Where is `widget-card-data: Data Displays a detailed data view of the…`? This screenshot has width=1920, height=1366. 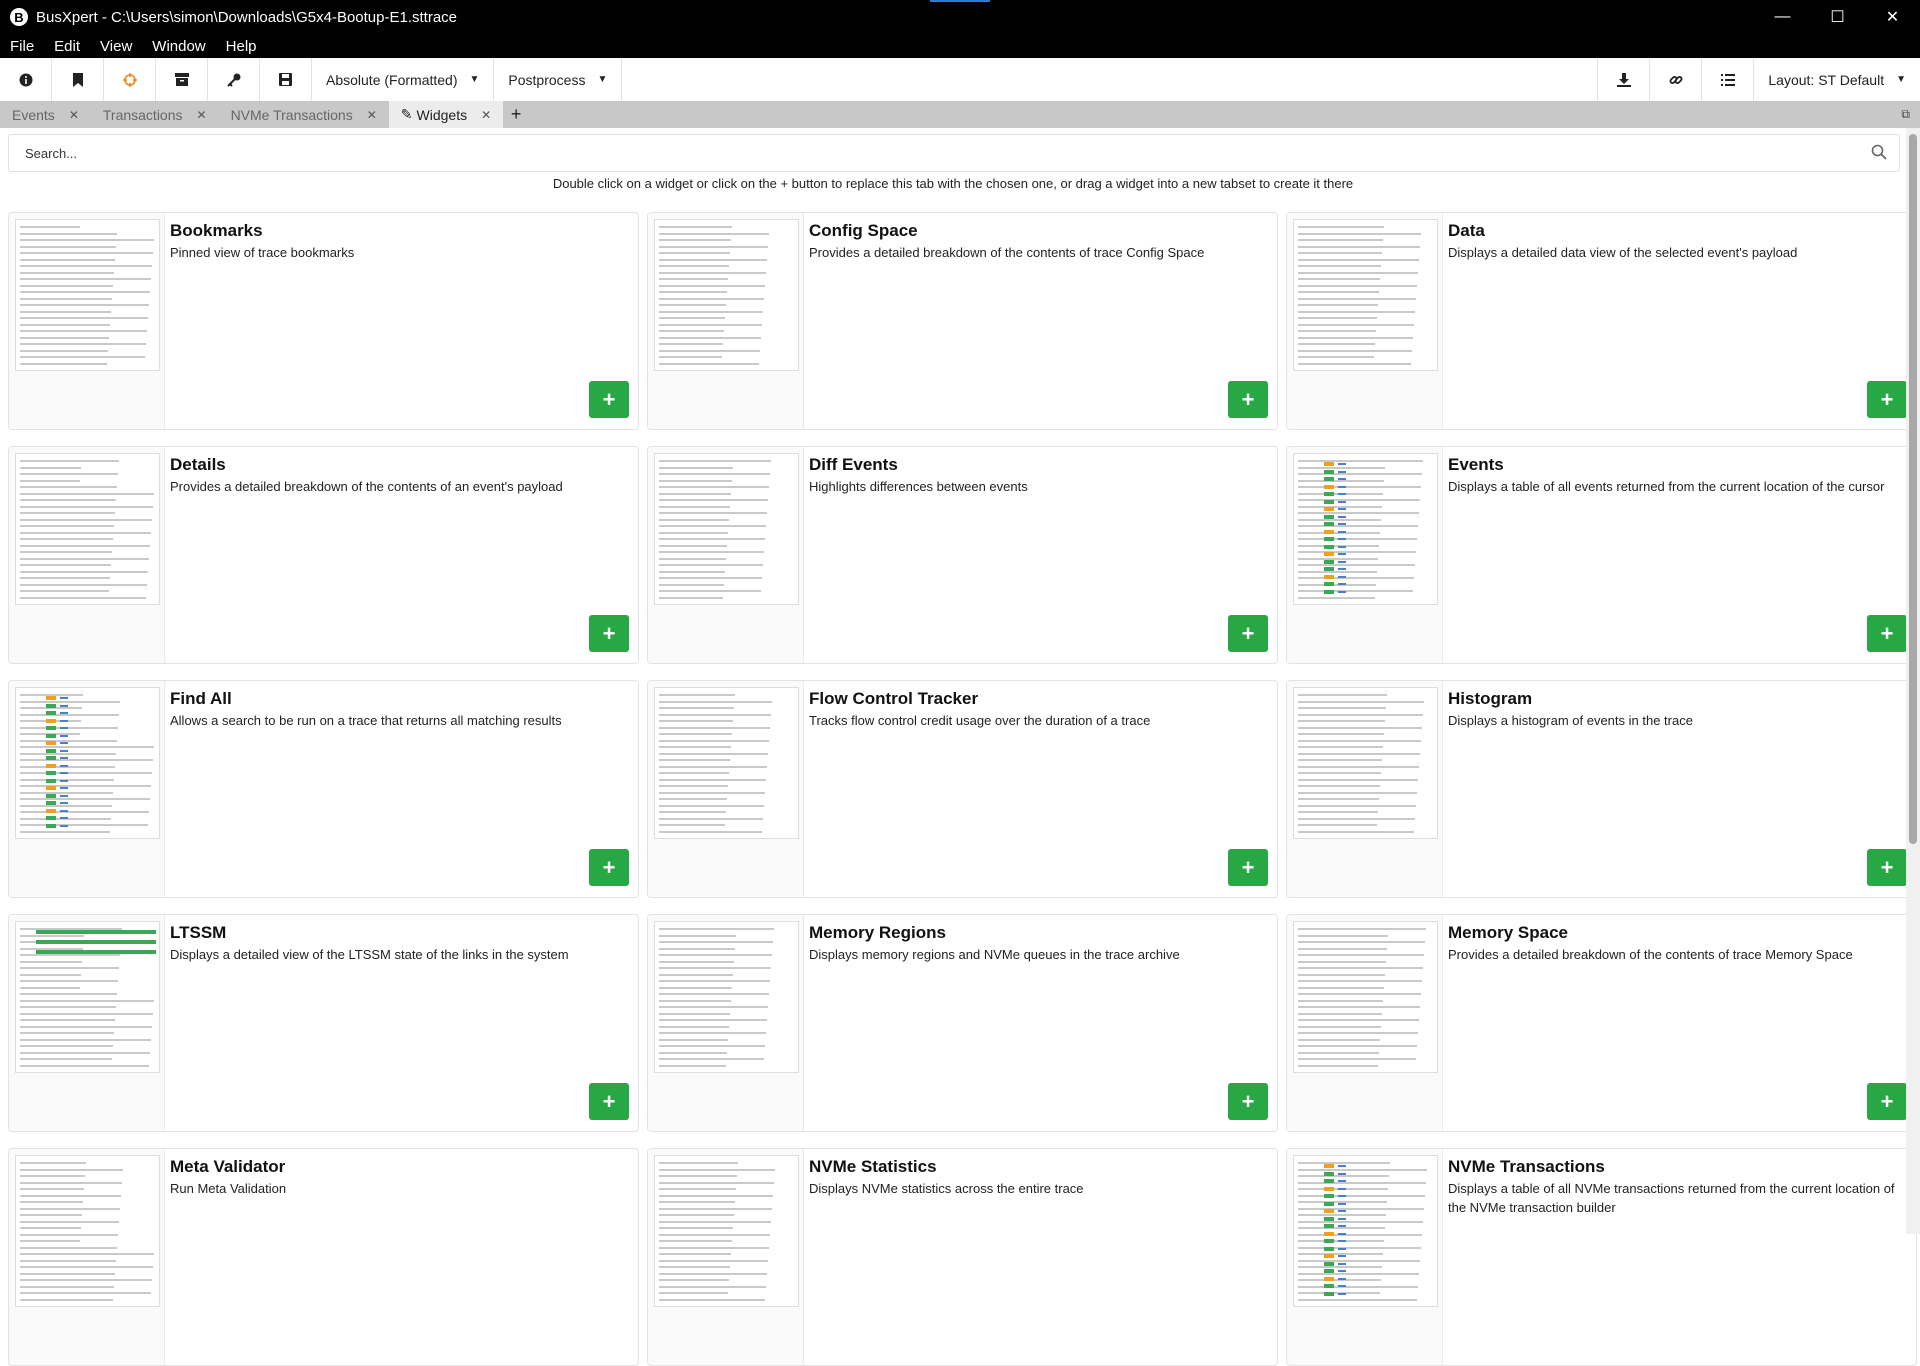
widget-card-data: Data Displays a detailed data view of the… is located at coordinates (1601, 321).